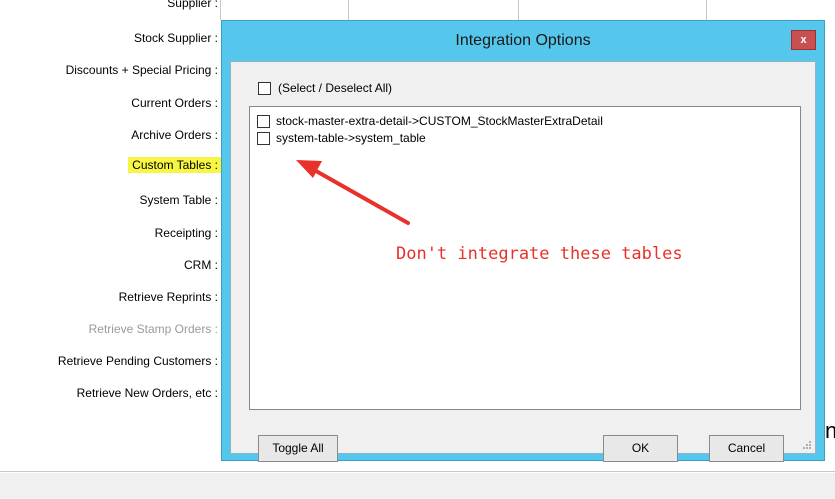  What do you see at coordinates (298, 448) in the screenshot?
I see `toggle-all-button: Toggle All` at bounding box center [298, 448].